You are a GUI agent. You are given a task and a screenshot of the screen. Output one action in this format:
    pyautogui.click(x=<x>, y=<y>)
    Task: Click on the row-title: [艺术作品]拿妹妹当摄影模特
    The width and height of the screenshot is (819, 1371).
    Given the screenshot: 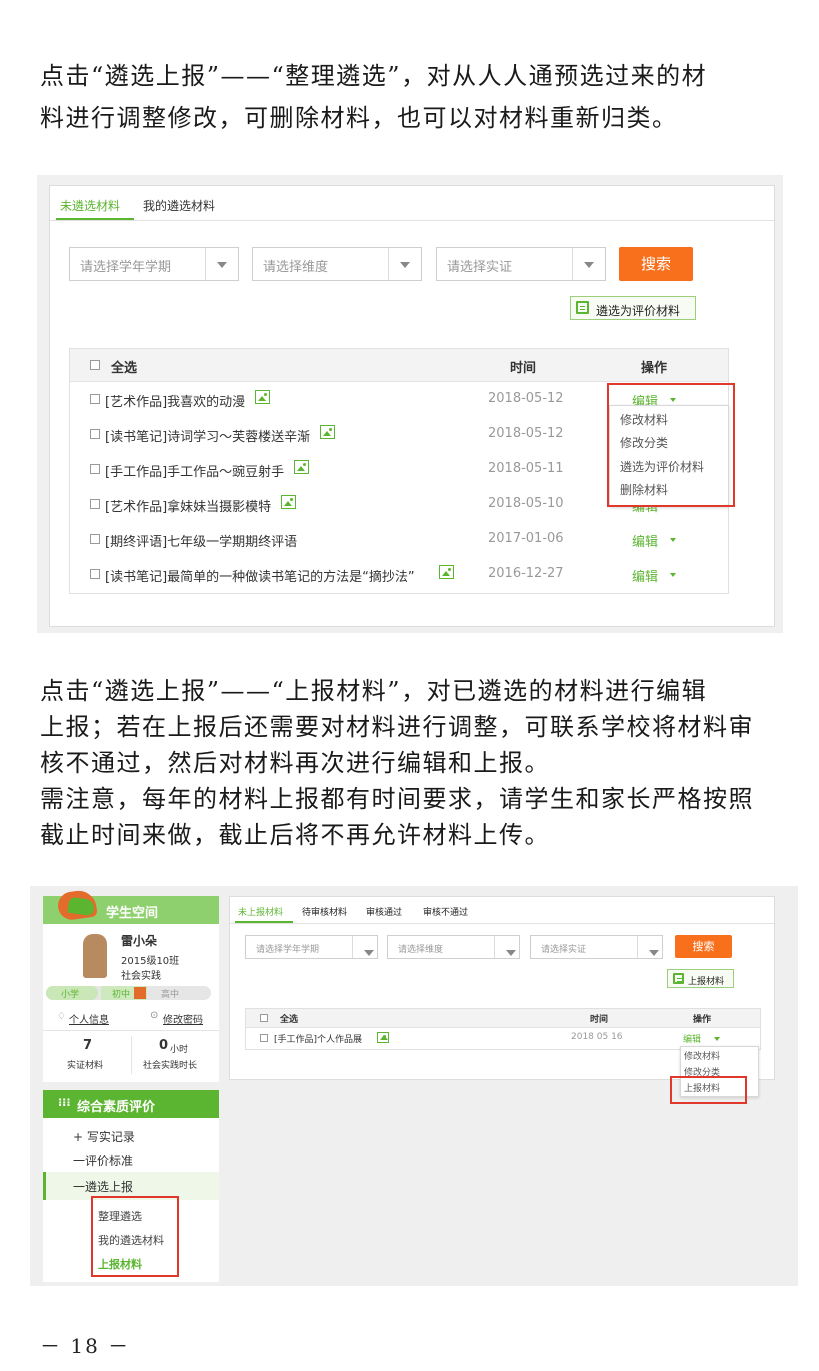 What is the action you would take?
    pyautogui.click(x=188, y=505)
    